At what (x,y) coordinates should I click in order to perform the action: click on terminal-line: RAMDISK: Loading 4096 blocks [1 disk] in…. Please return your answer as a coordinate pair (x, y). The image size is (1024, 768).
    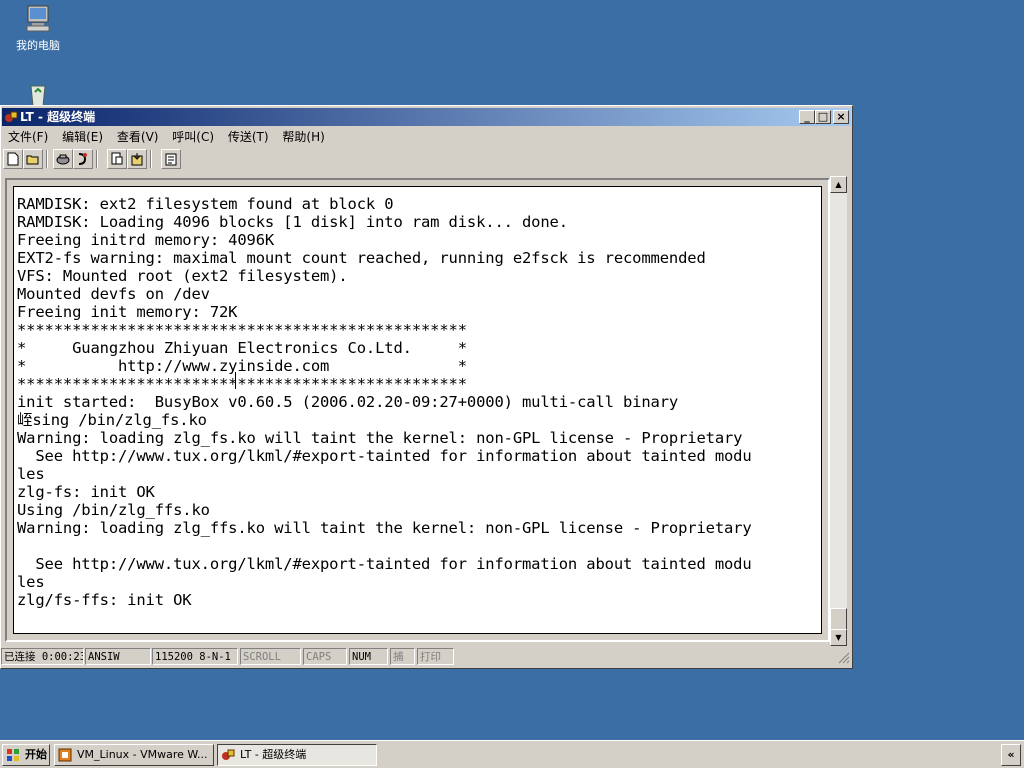
    Looking at the image, I should click on (292, 222).